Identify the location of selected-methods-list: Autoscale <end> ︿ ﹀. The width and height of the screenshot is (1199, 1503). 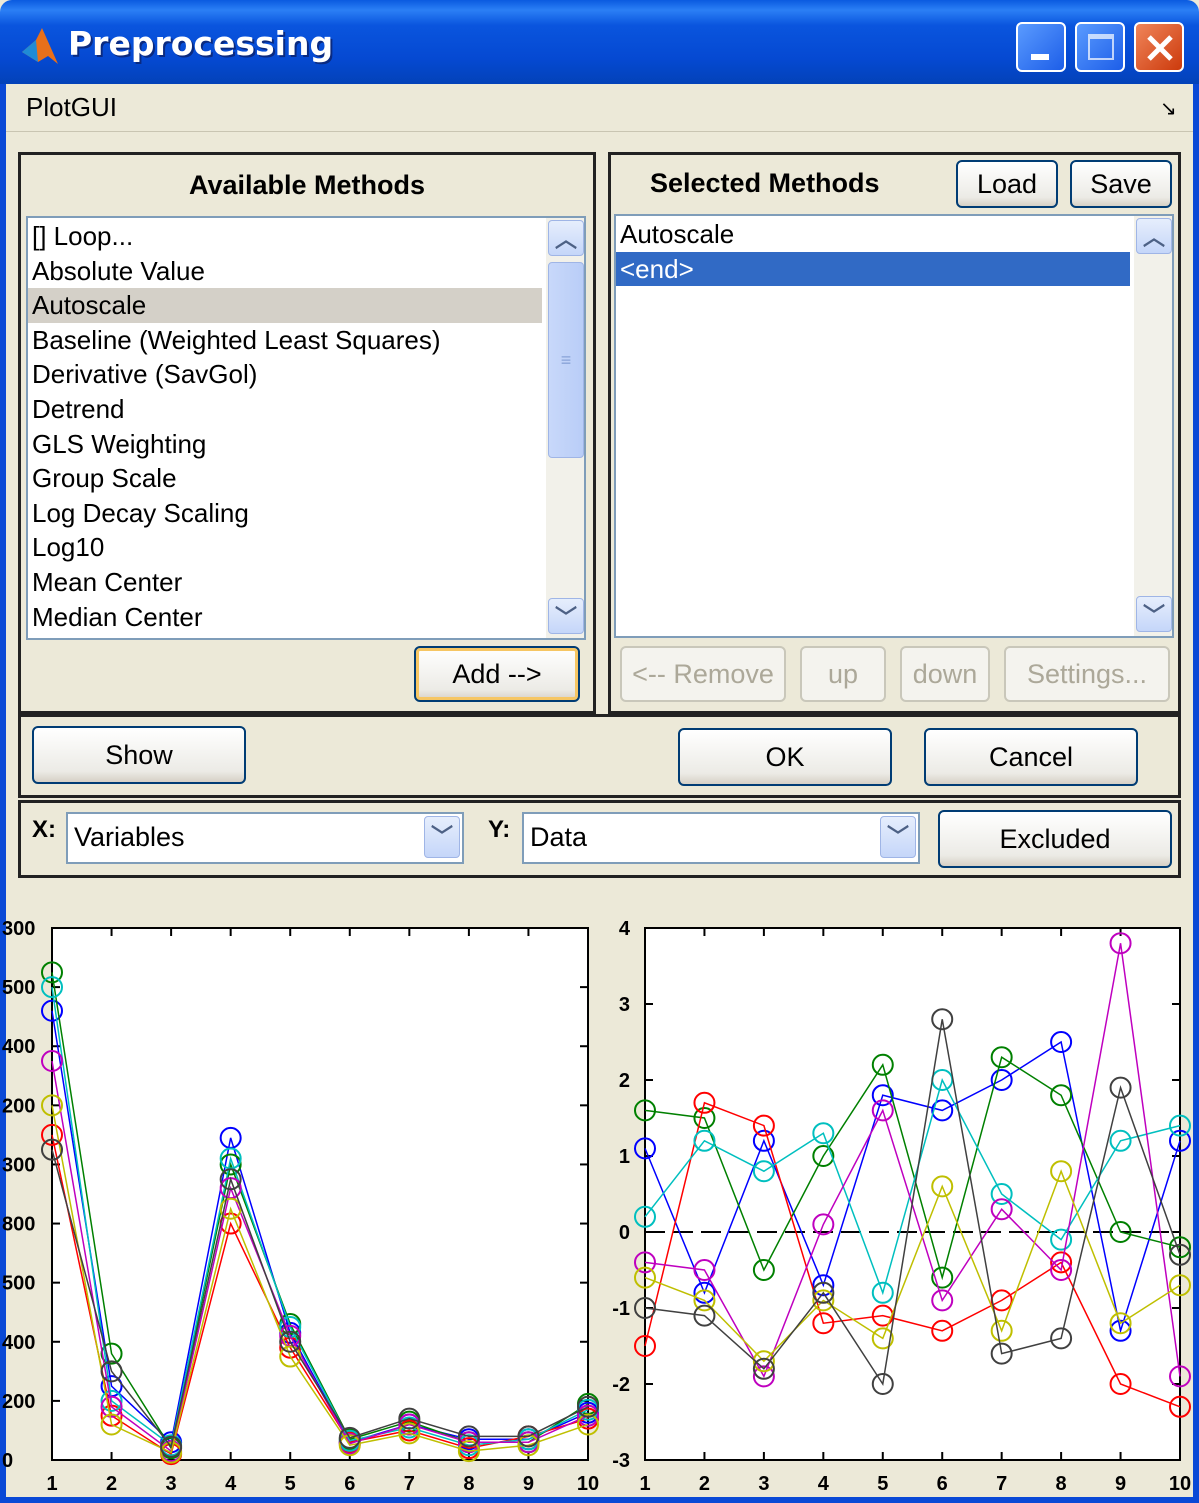
(894, 426).